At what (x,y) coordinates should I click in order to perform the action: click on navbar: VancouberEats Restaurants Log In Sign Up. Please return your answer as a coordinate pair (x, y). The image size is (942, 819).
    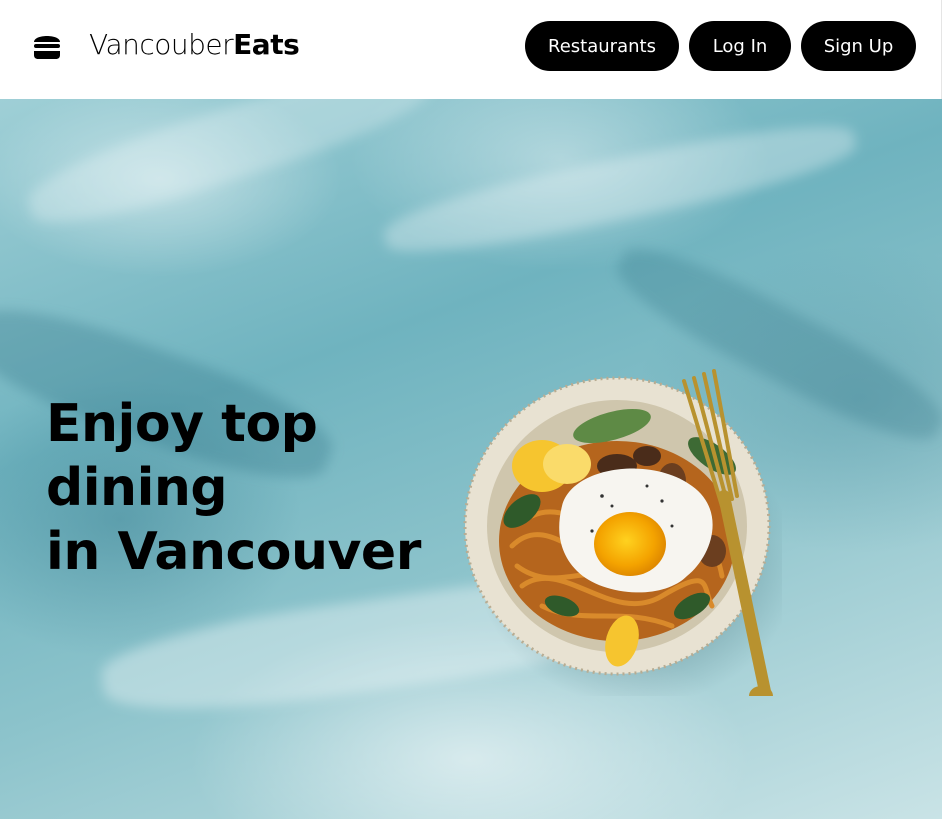
    Looking at the image, I should click on (471, 49).